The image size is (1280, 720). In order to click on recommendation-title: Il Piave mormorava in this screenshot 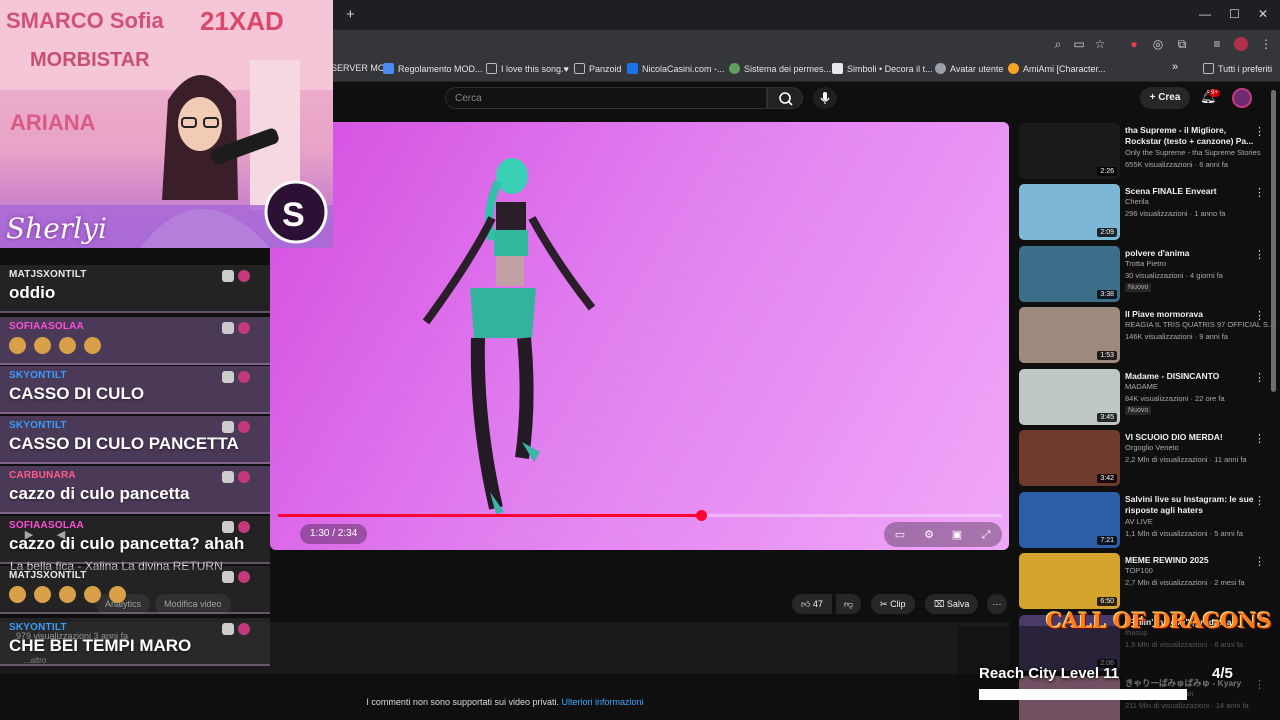, I will do `click(1191, 314)`.